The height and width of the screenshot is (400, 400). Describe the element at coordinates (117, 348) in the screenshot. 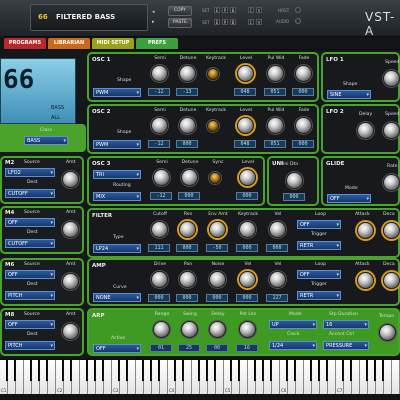

I see `arp-active-dropdown: OFF` at that location.